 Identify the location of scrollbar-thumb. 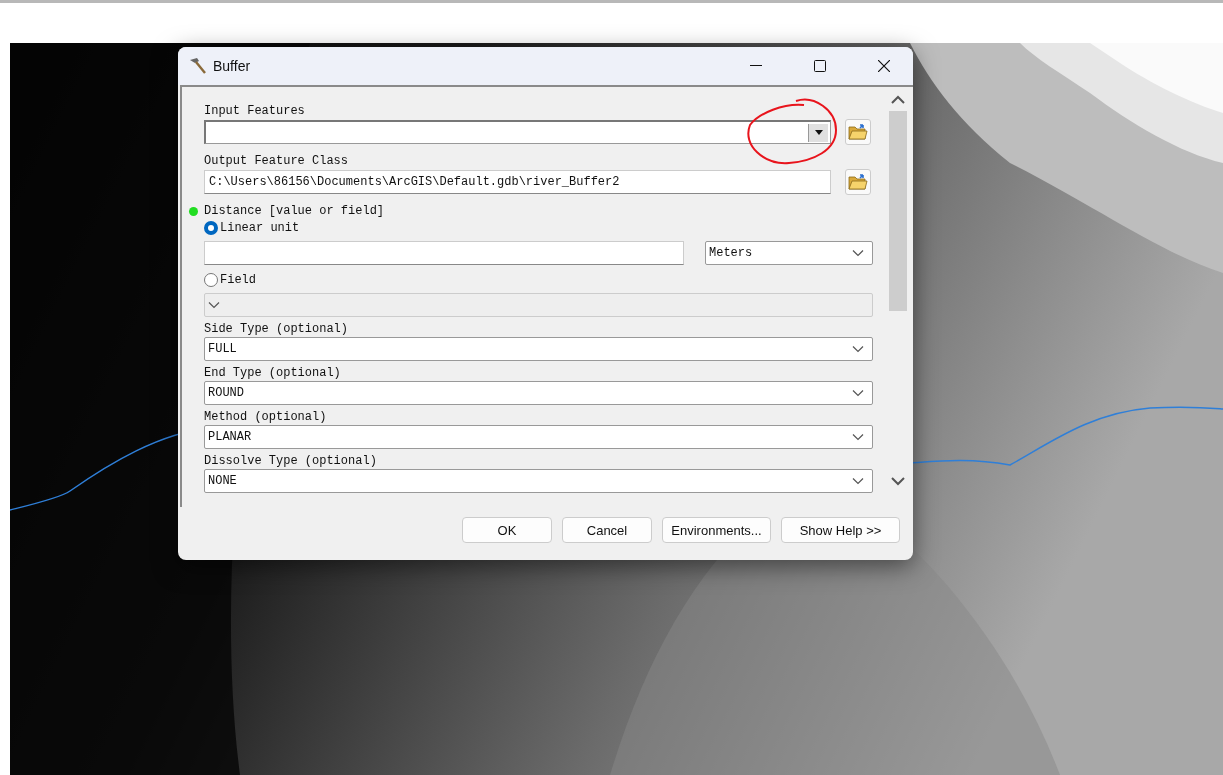
(897, 211).